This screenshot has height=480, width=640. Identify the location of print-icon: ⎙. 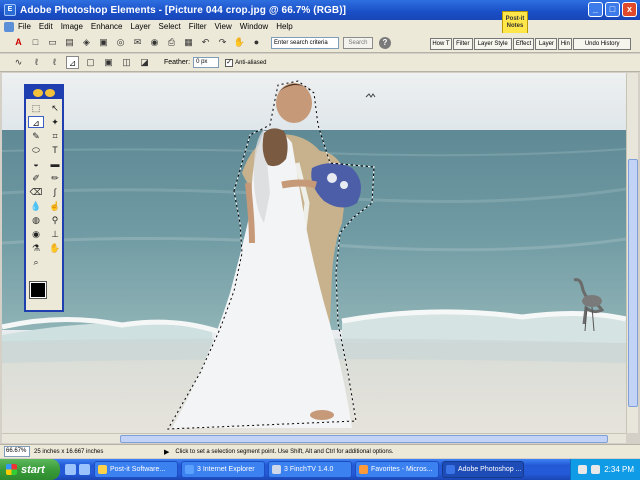
(171, 42).